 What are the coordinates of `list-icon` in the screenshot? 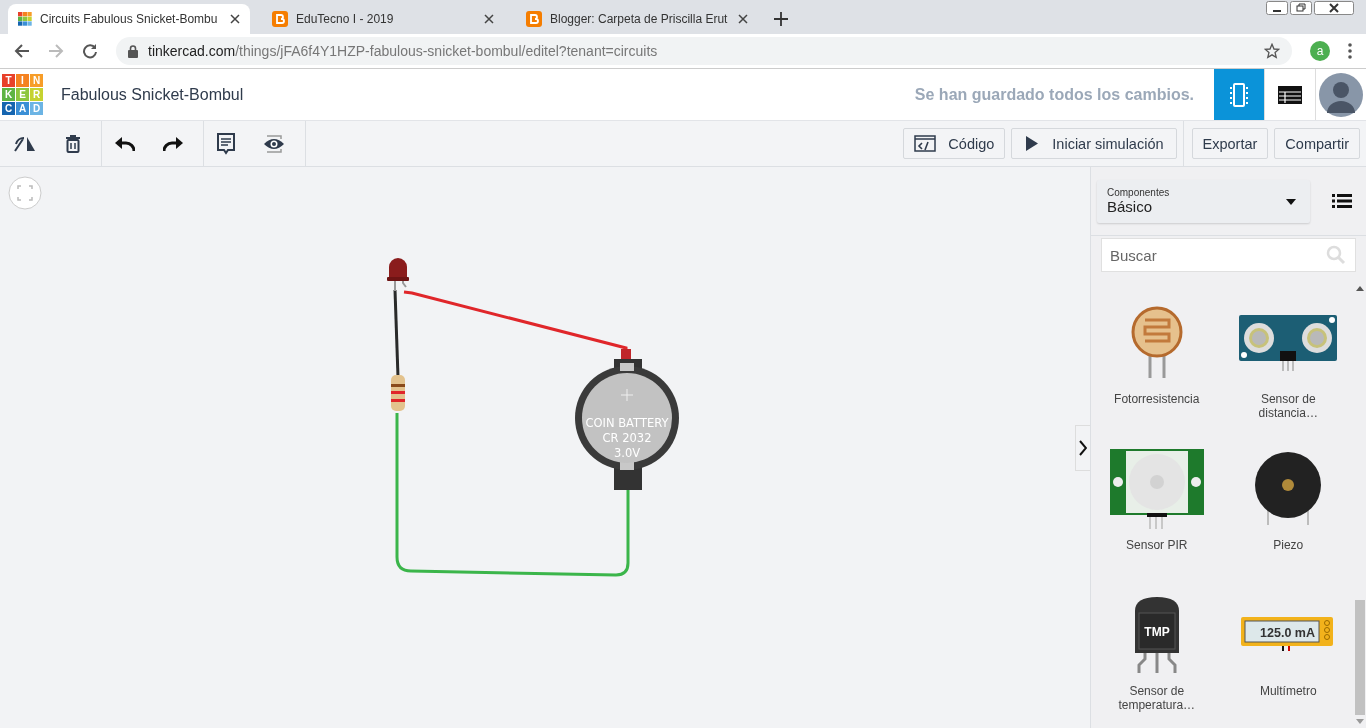 It's located at (1342, 201).